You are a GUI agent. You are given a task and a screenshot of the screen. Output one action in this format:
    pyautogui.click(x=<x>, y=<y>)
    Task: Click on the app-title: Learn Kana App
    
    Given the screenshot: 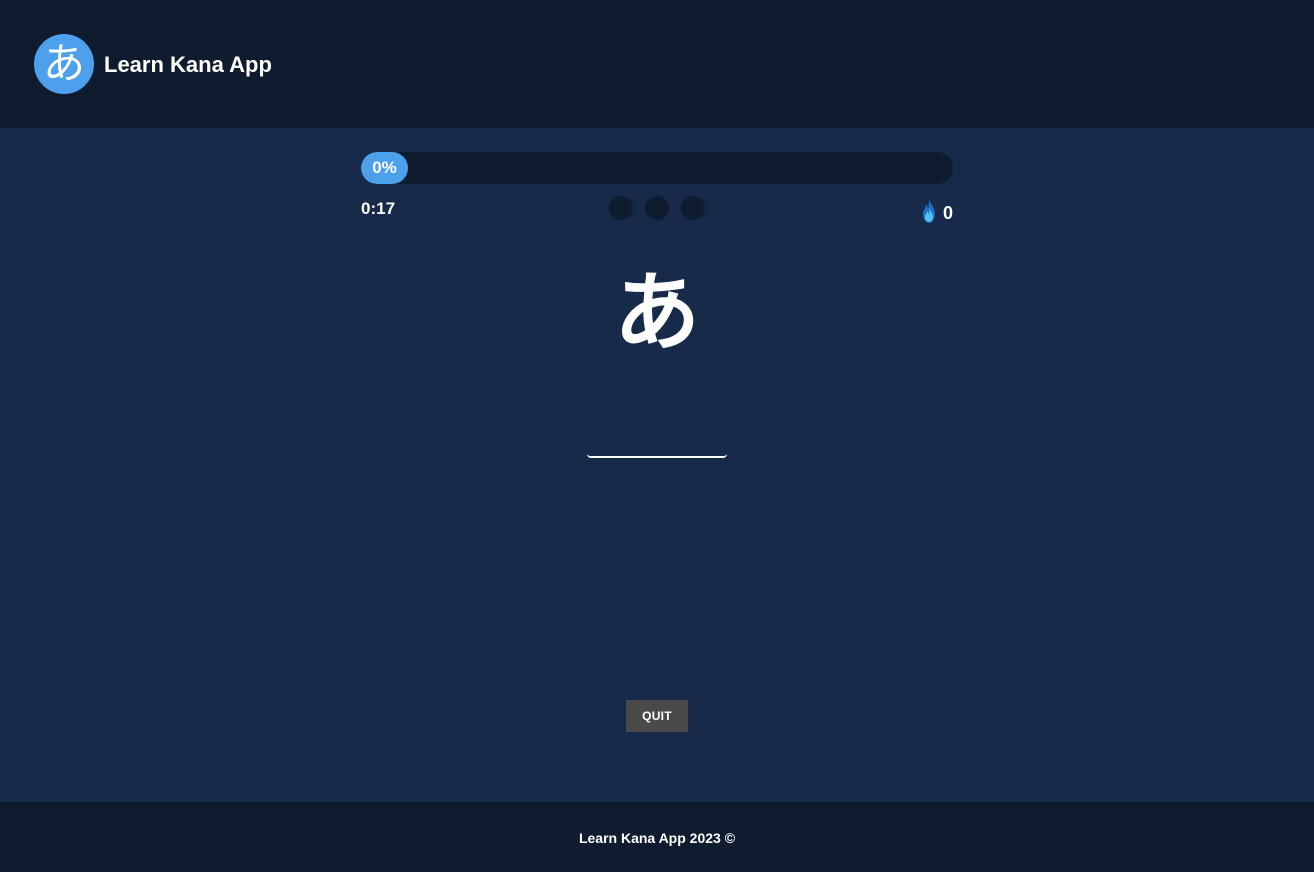 What is the action you would take?
    pyautogui.click(x=188, y=65)
    